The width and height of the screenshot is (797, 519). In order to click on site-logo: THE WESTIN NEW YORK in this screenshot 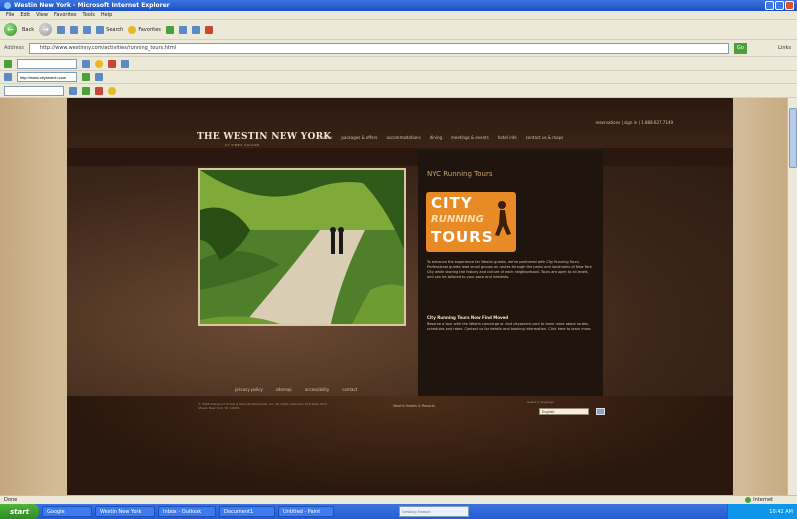, I will do `click(264, 137)`.